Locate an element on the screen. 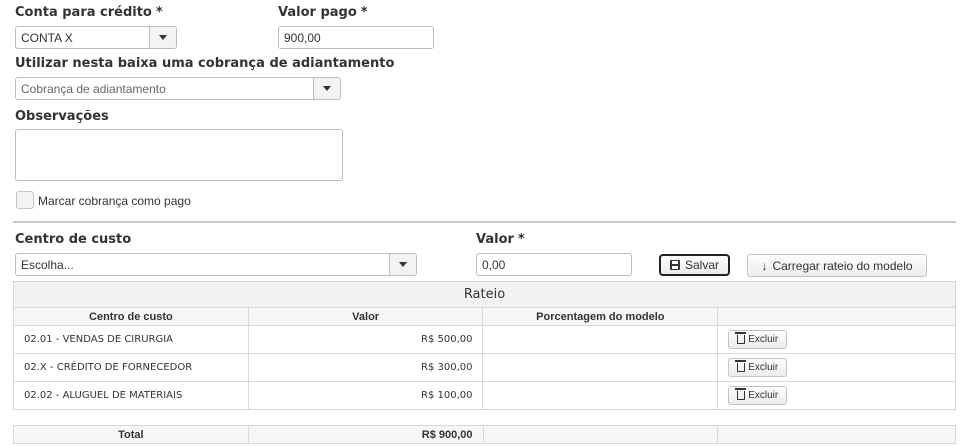 The width and height of the screenshot is (976, 446). arrow-down-icon: ↓ is located at coordinates (764, 265).